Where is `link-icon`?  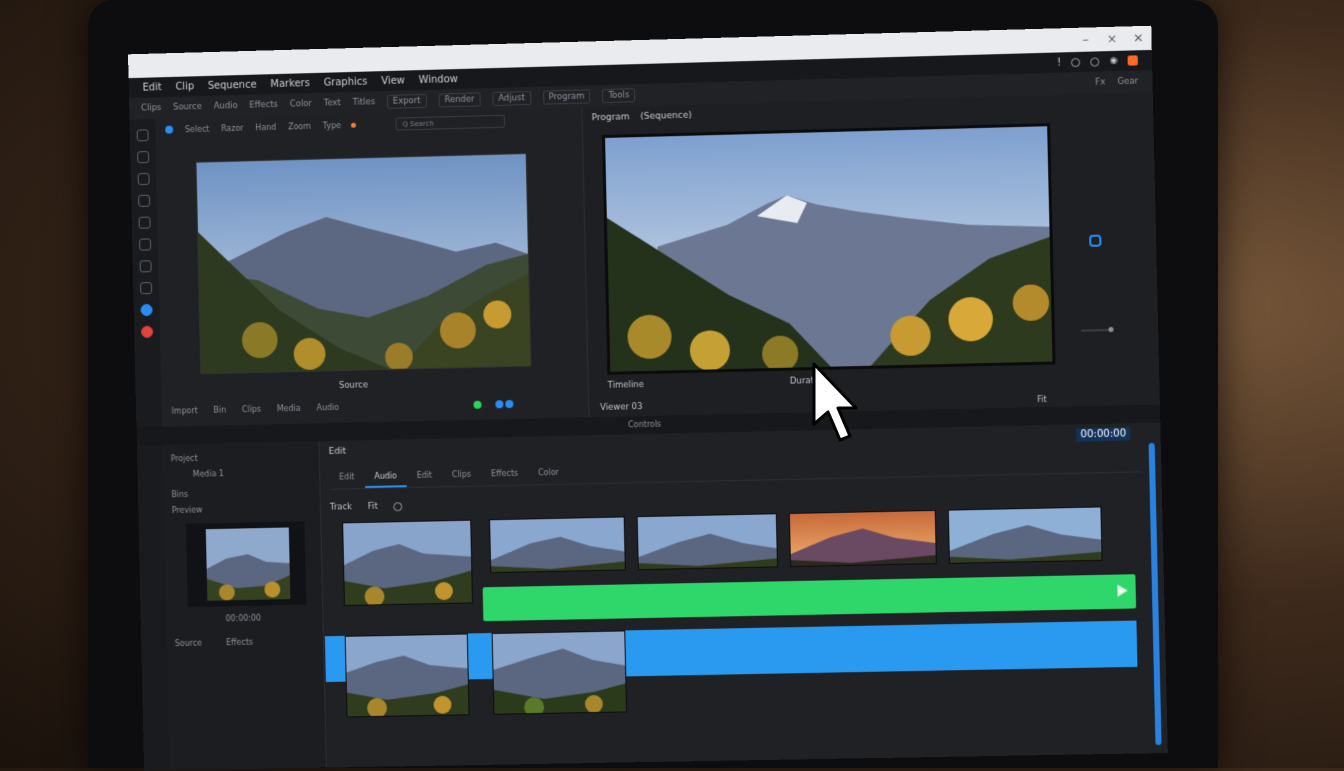
link-icon is located at coordinates (499, 403).